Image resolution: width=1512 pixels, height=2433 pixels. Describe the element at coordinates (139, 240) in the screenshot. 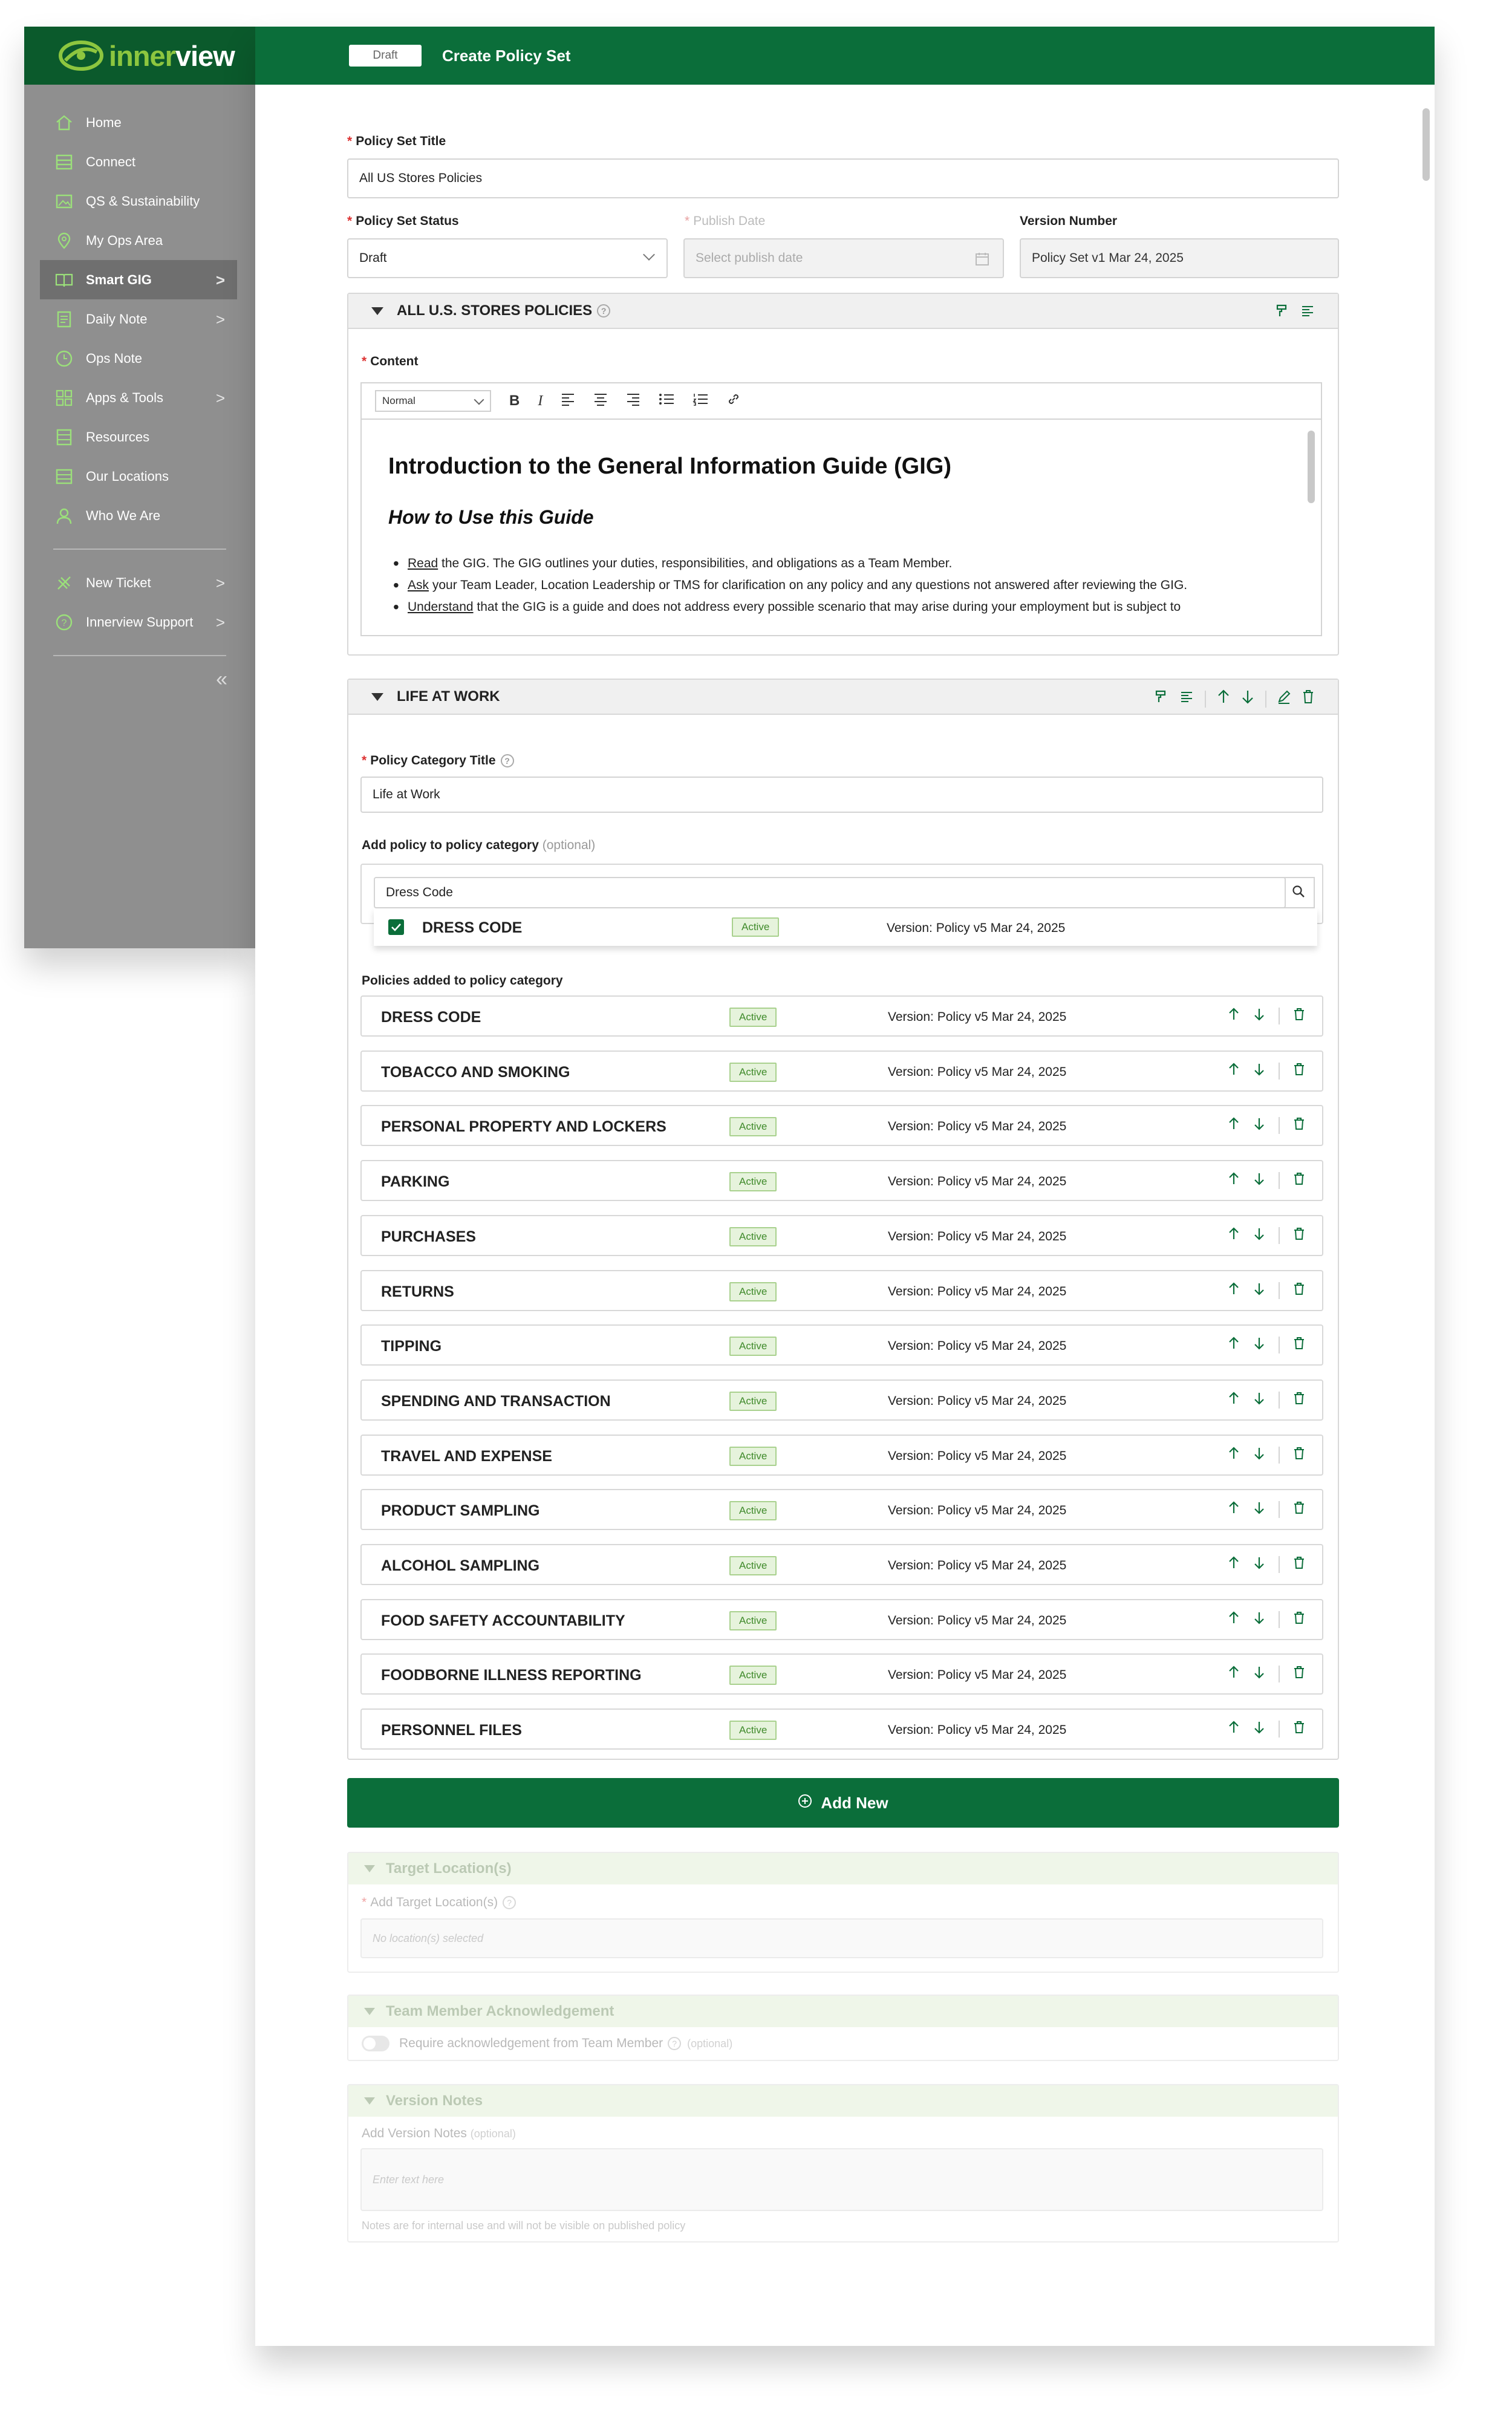

I see `sidebar-item-my-ops-area: My Ops Area` at that location.